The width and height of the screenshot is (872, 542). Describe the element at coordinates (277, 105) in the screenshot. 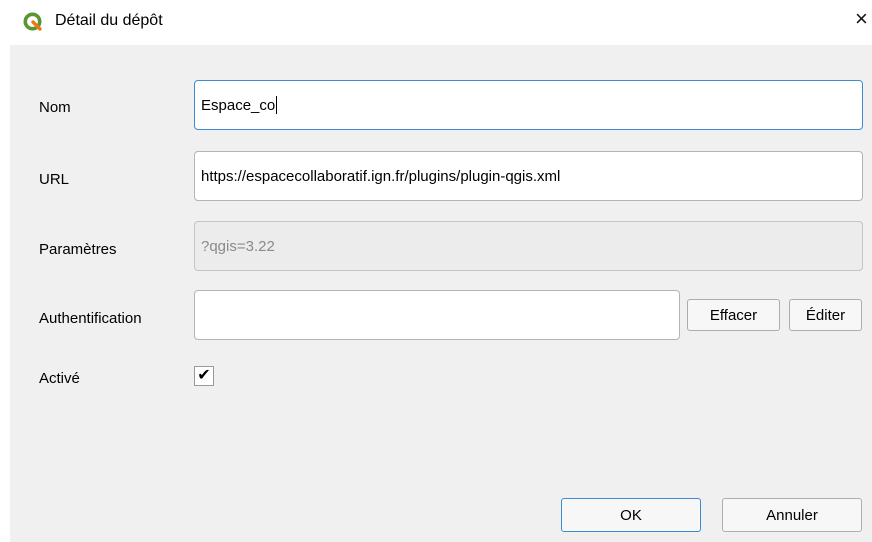

I see `text-caret` at that location.